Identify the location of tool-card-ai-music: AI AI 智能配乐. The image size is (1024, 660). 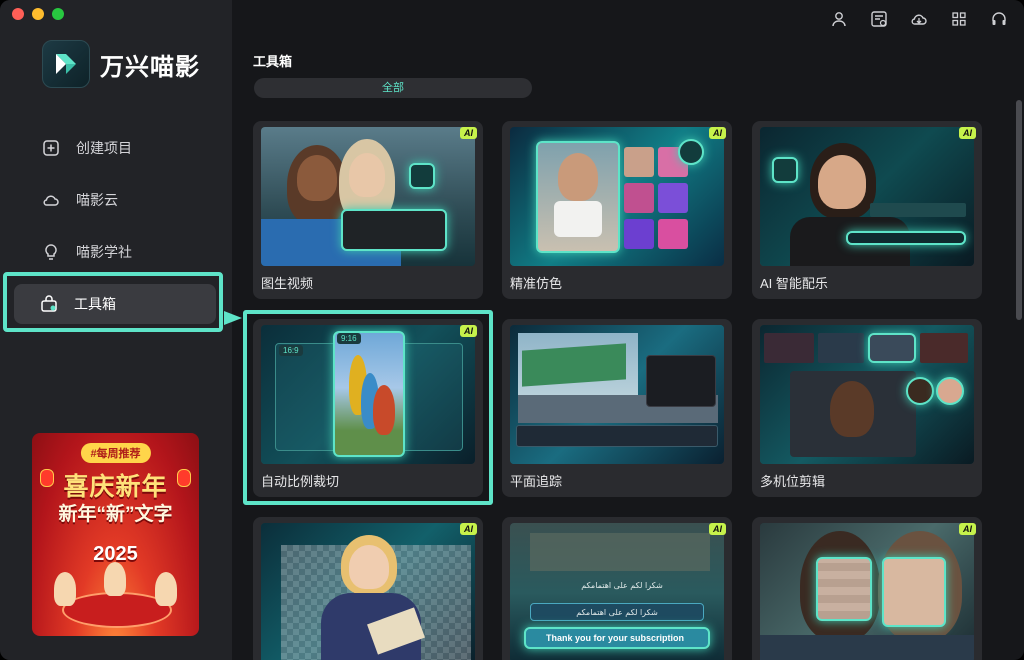
(867, 210).